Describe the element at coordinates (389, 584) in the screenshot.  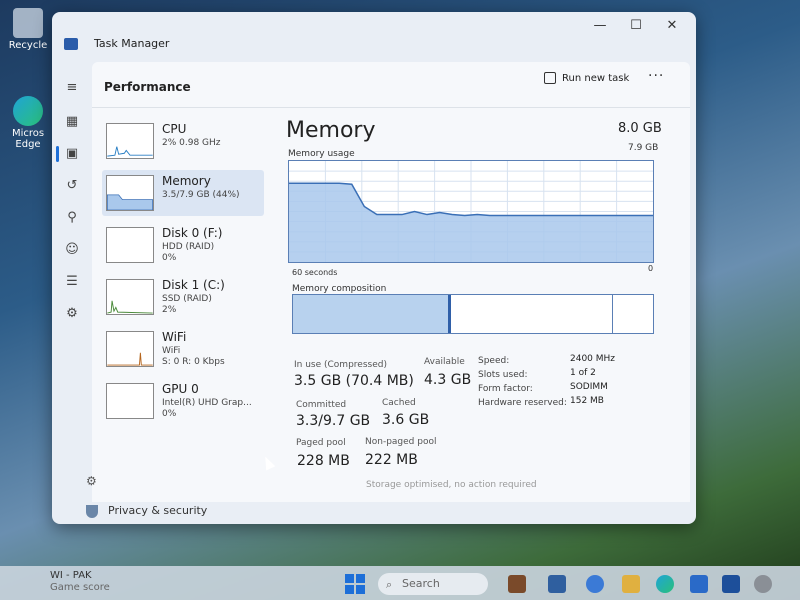
I see `search-icon: ⌕` at that location.